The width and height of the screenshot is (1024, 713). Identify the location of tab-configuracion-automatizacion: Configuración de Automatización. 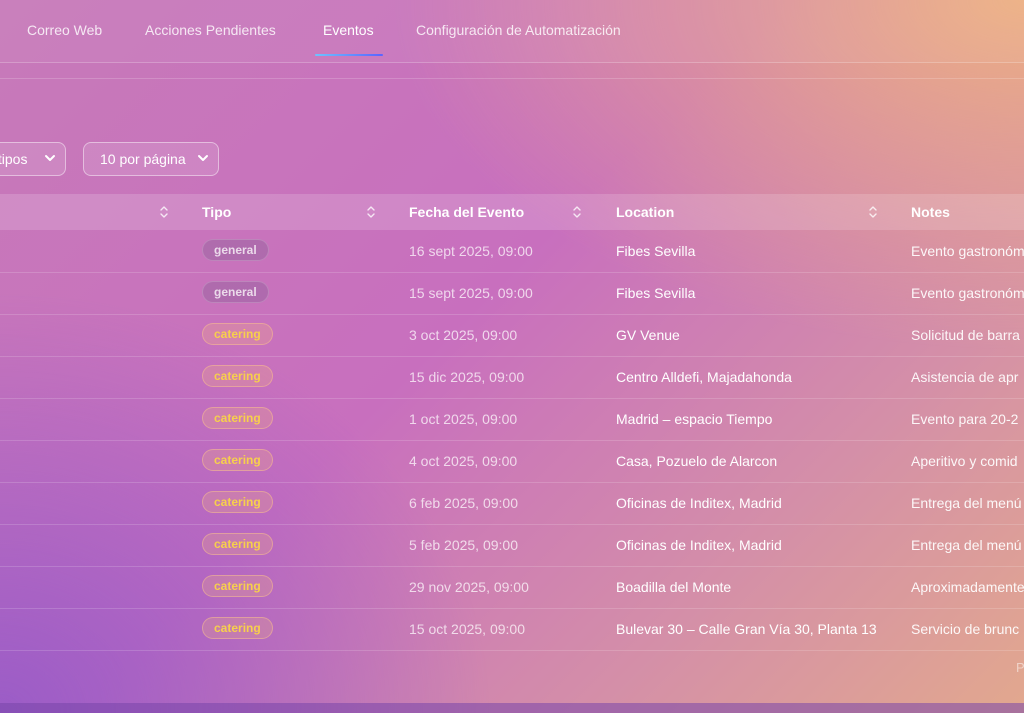
(518, 30).